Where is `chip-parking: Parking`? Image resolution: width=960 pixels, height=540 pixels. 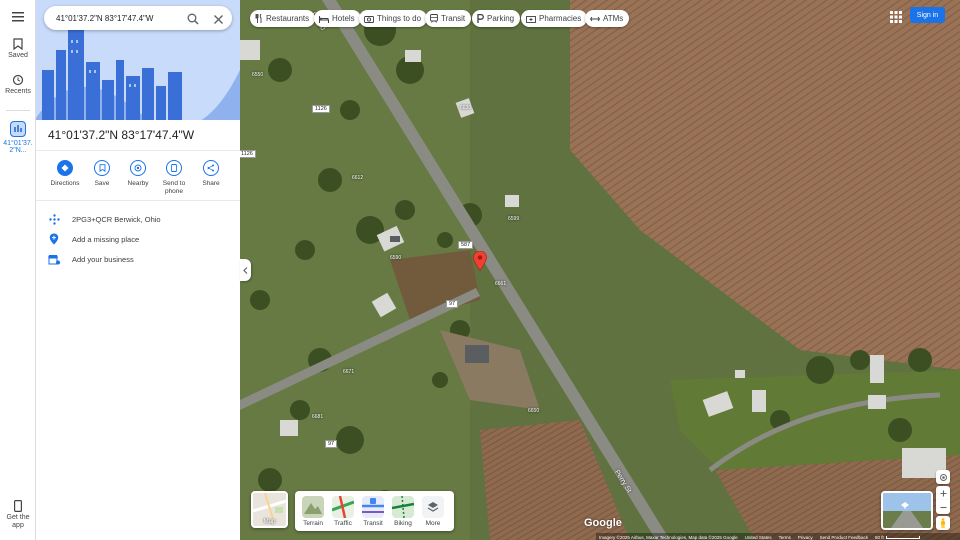
chip-parking: Parking is located at coordinates (496, 18).